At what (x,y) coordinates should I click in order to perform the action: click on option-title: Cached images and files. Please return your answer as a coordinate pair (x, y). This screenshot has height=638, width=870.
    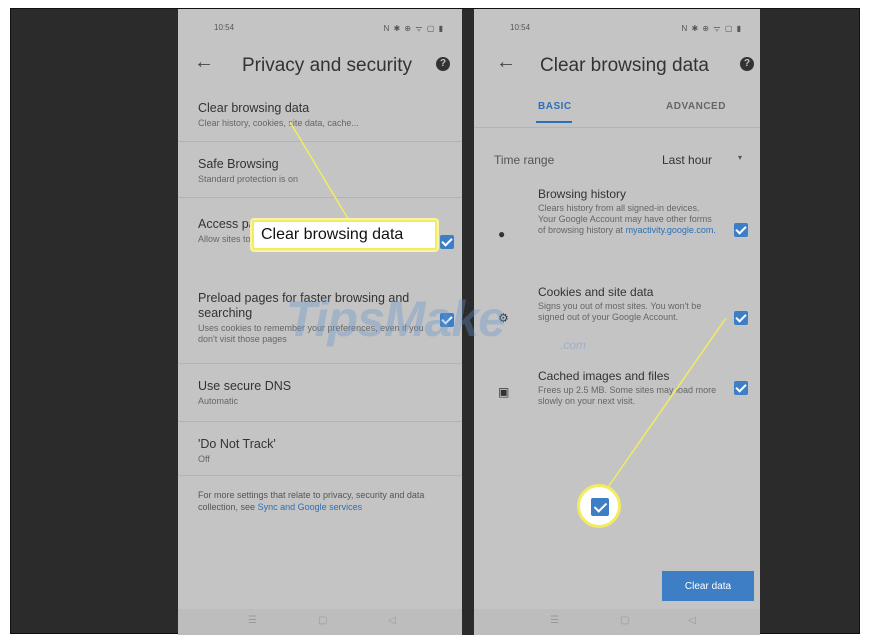
    Looking at the image, I should click on (604, 376).